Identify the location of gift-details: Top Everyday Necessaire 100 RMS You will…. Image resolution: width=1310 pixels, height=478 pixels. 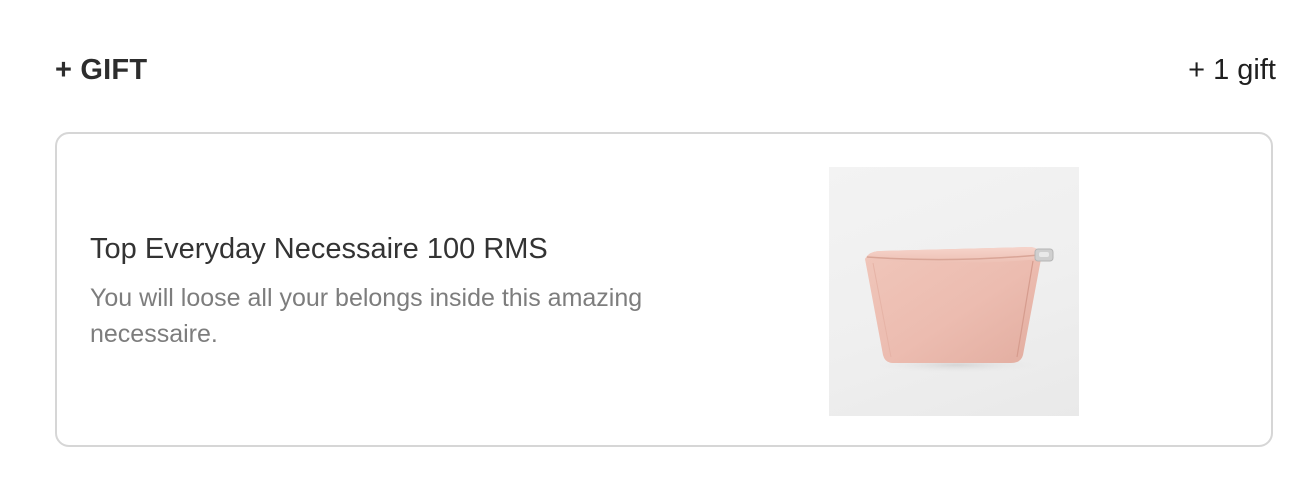
(370, 291).